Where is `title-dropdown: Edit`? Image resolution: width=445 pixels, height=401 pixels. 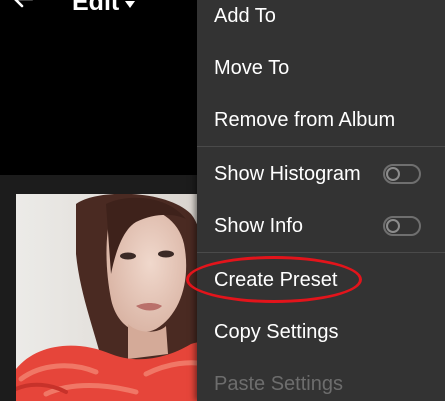 title-dropdown: Edit is located at coordinates (104, 8).